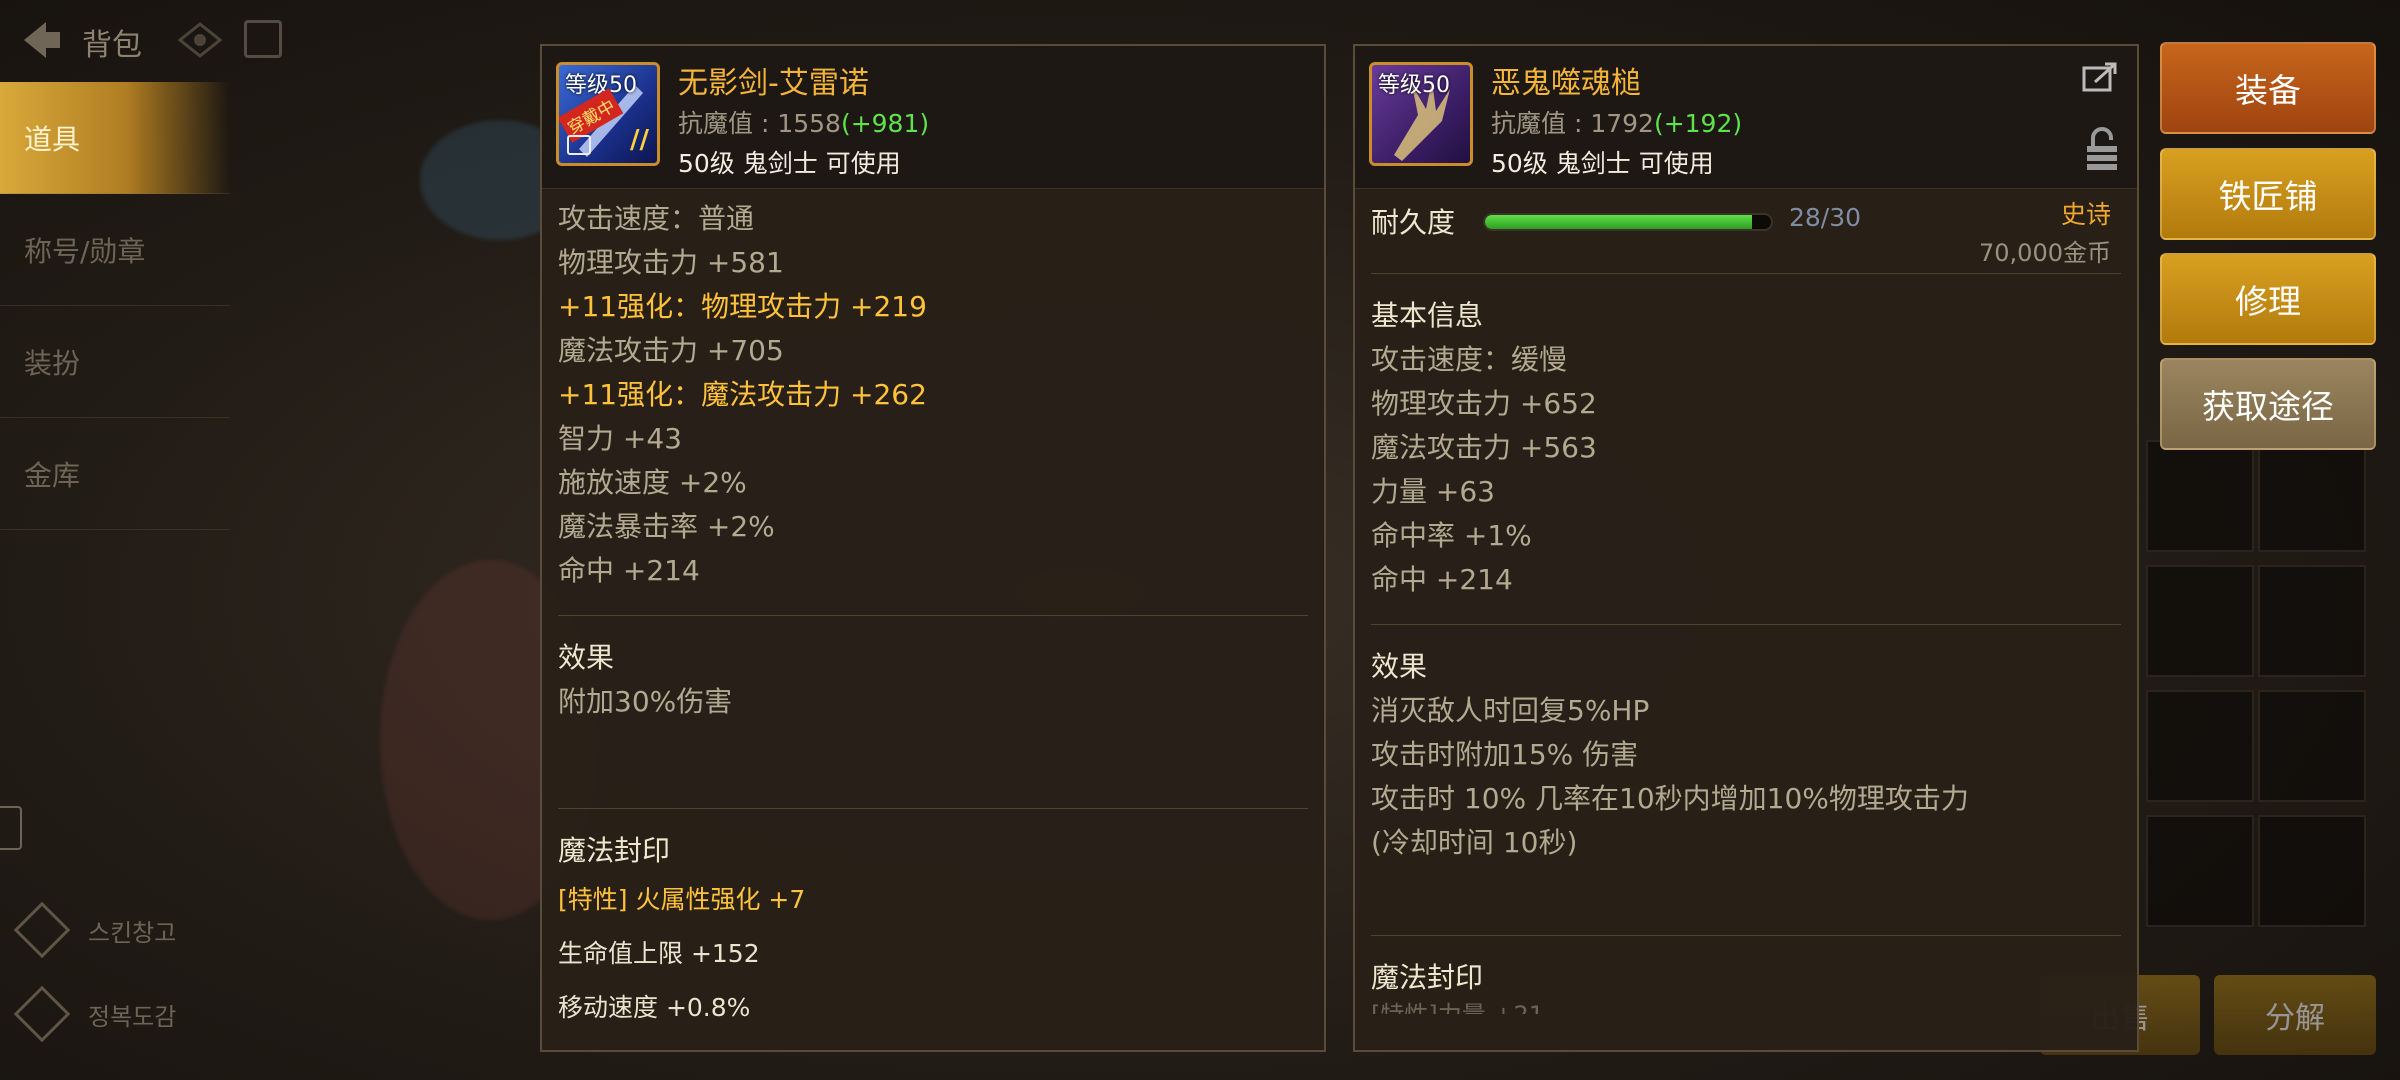 This screenshot has width=2400, height=1080. What do you see at coordinates (759, 123) in the screenshot?
I see `magic-resist-value: 抗魔值 : 1558` at bounding box center [759, 123].